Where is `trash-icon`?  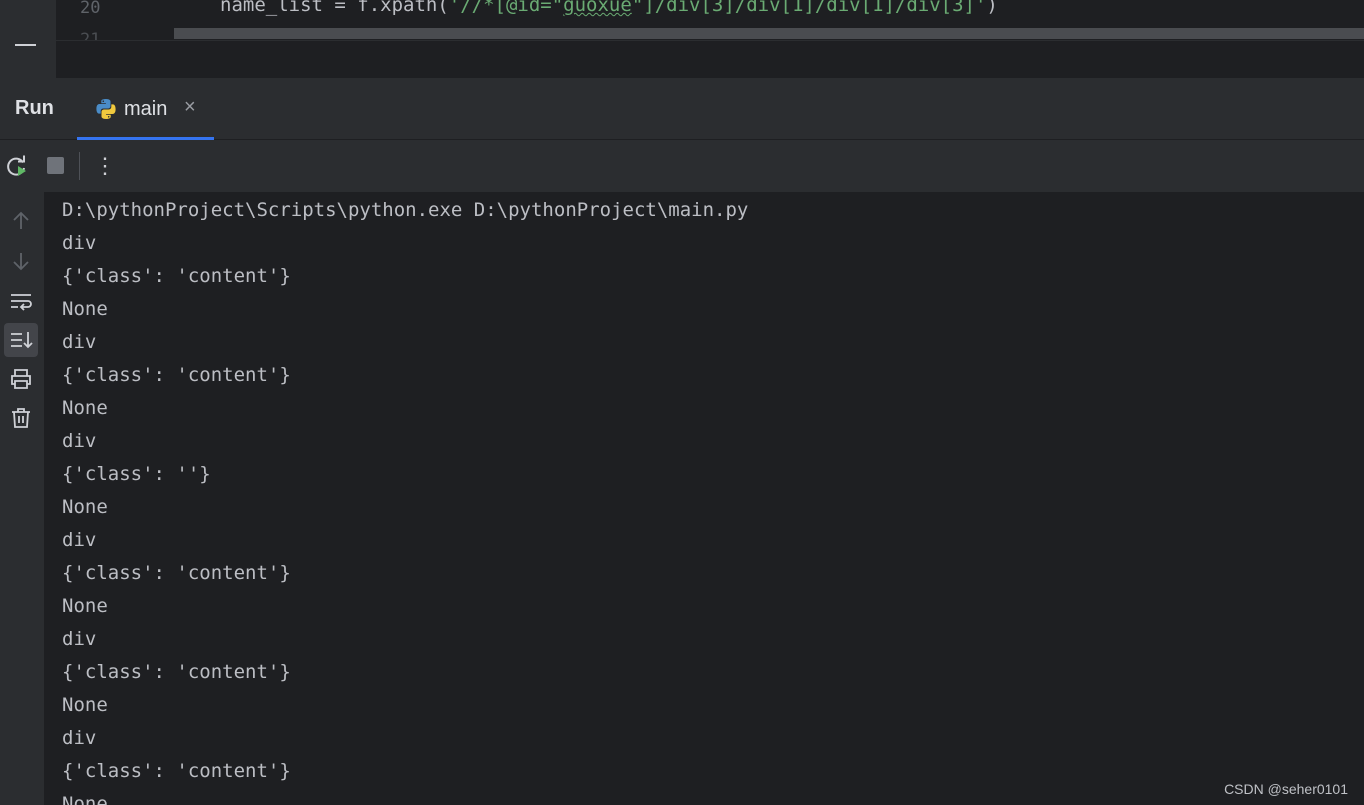
trash-icon is located at coordinates (21, 418).